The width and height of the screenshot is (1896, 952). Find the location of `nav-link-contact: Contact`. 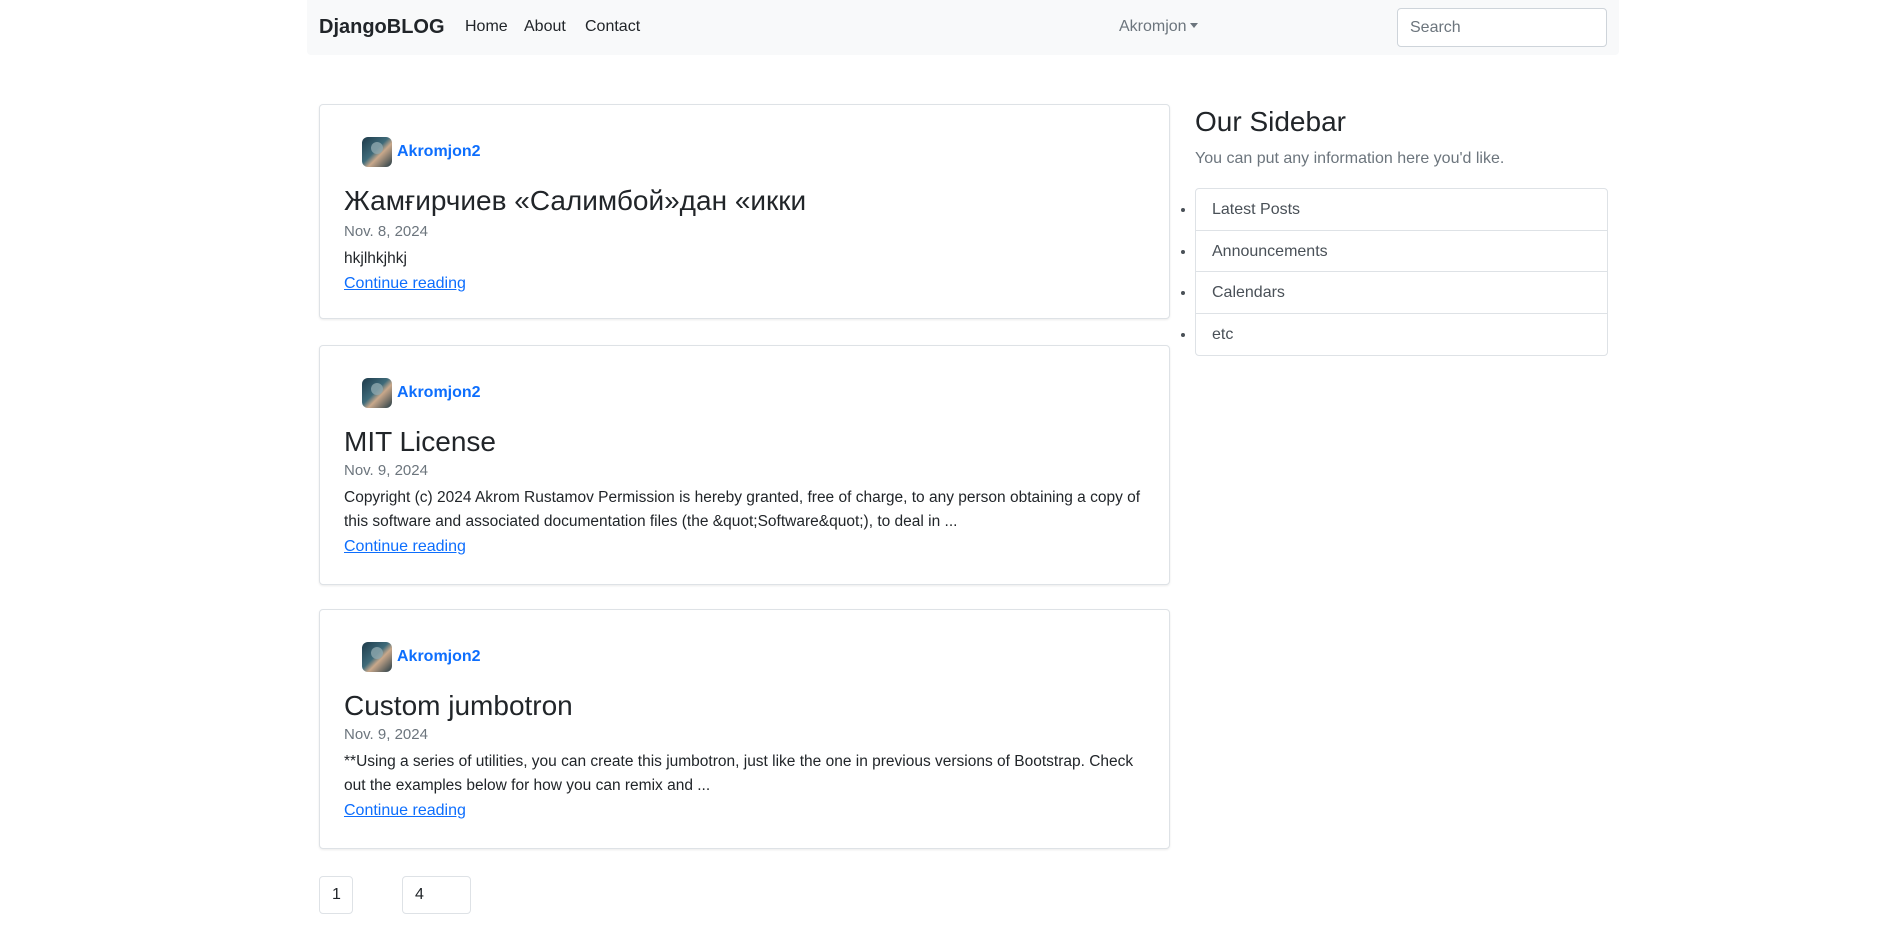

nav-link-contact: Contact is located at coordinates (612, 27).